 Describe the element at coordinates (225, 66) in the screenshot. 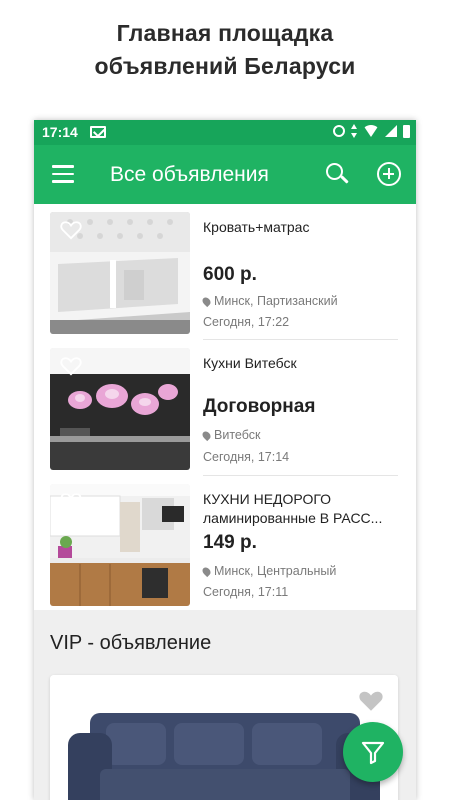

I see `promo-line-2: объявлений Беларуси` at that location.